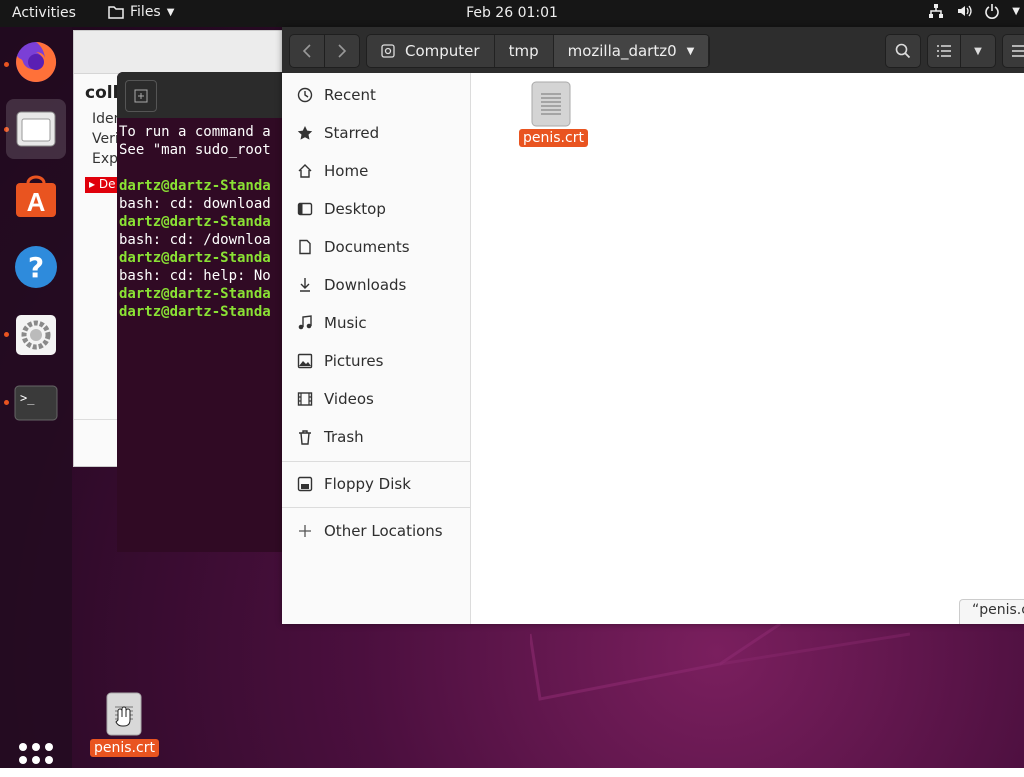  I want to click on desktop-file-icon, so click(124, 714).